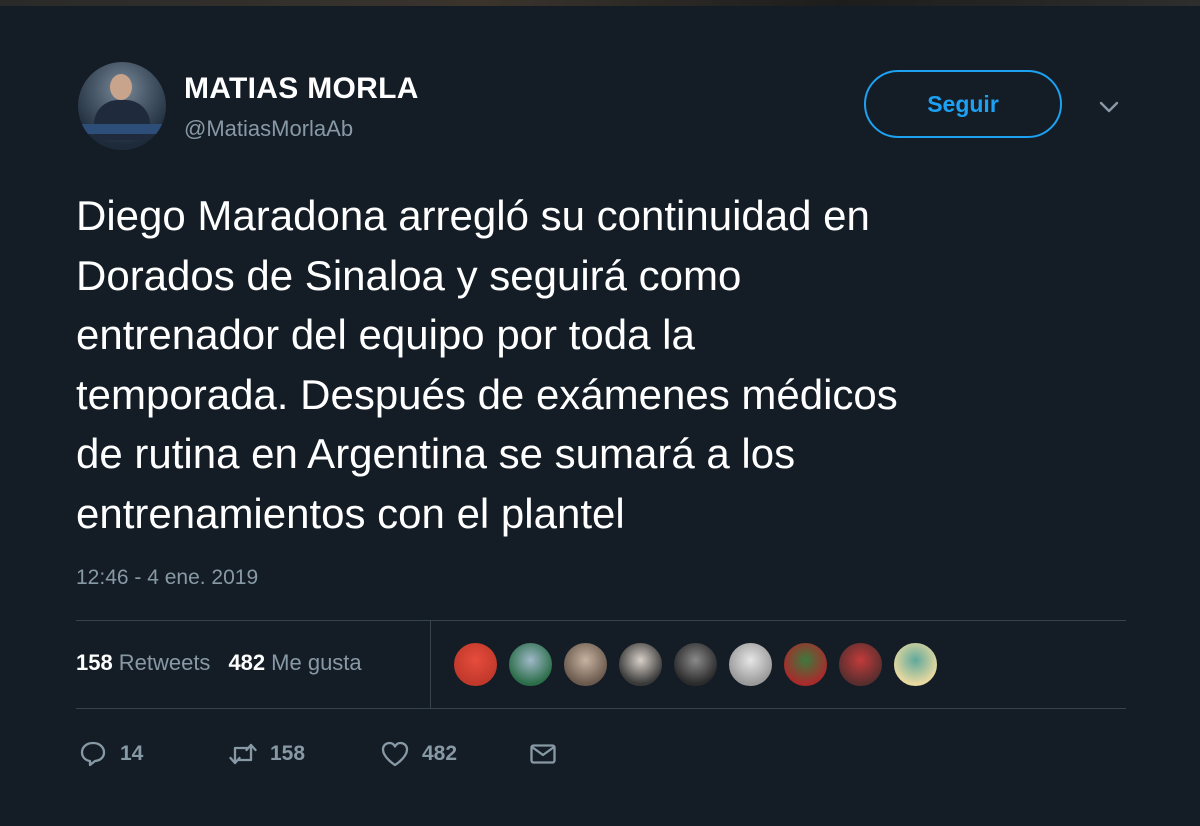  Describe the element at coordinates (395, 754) in the screenshot. I see `heart-icon` at that location.